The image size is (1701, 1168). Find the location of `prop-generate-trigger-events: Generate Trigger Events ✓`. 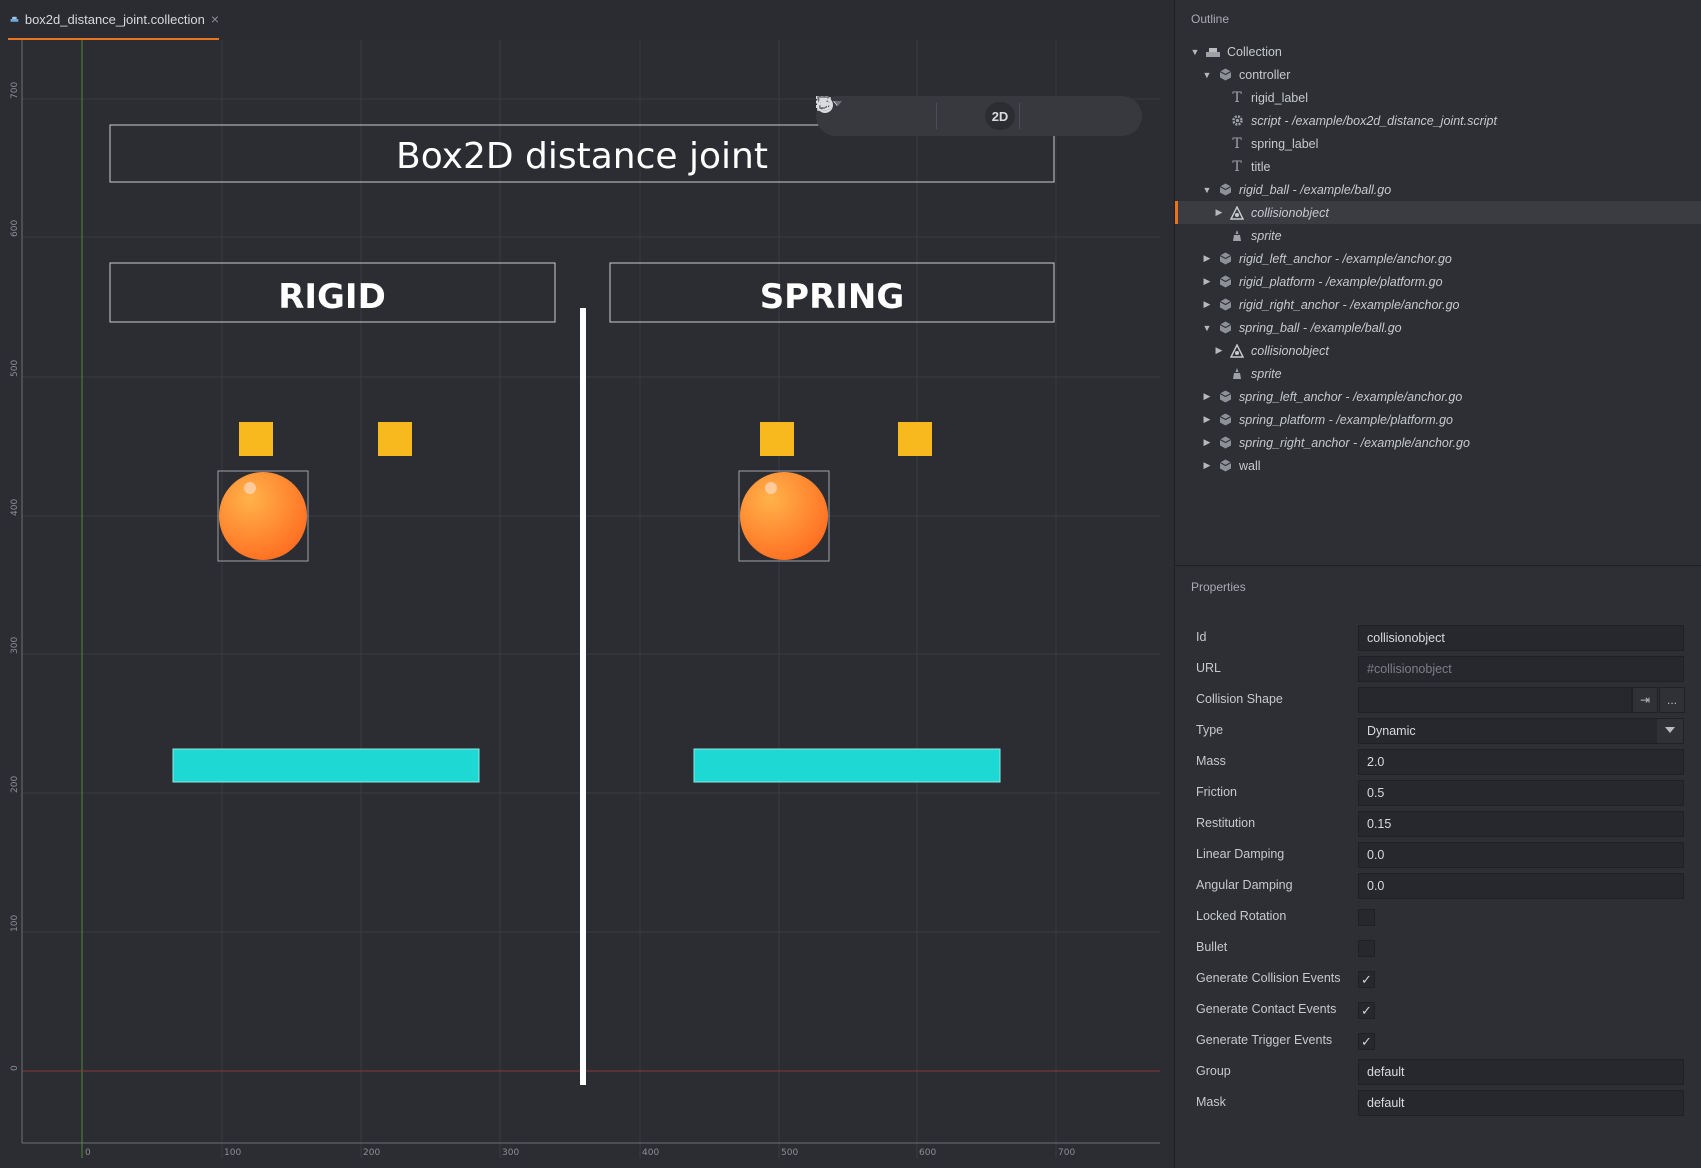

prop-generate-trigger-events: Generate Trigger Events ✓ is located at coordinates (1438, 1041).